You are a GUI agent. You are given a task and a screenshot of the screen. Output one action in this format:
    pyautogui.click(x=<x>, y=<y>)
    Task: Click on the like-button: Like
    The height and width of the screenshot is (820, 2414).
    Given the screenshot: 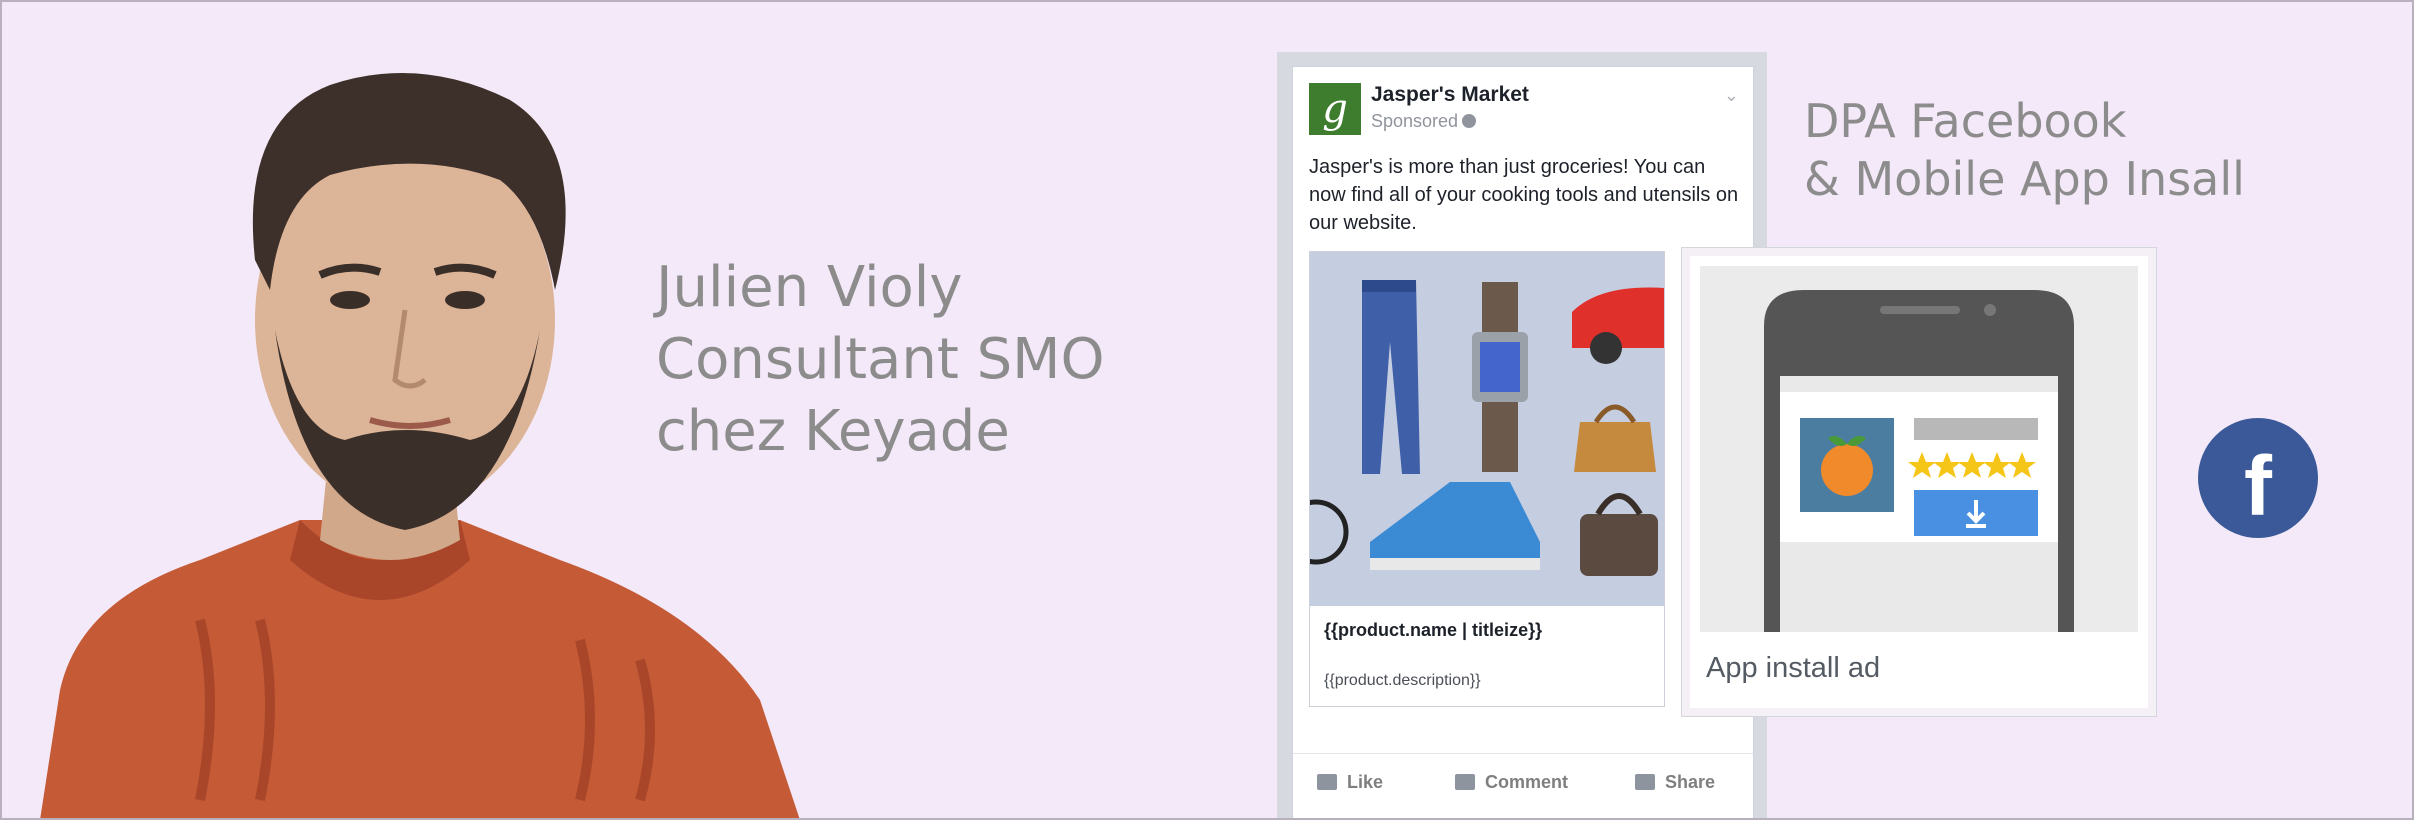 What is the action you would take?
    pyautogui.click(x=1350, y=782)
    